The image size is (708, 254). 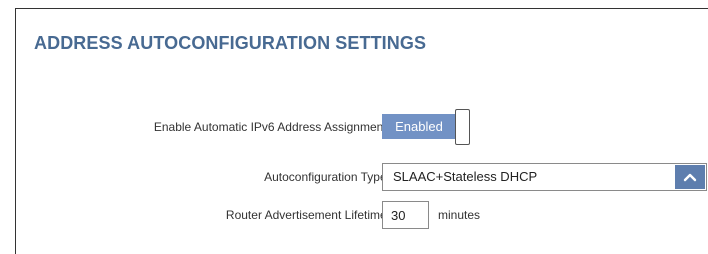 What do you see at coordinates (465, 176) in the screenshot?
I see `autoconfig-type-value: SLAAC+Stateless DHCP` at bounding box center [465, 176].